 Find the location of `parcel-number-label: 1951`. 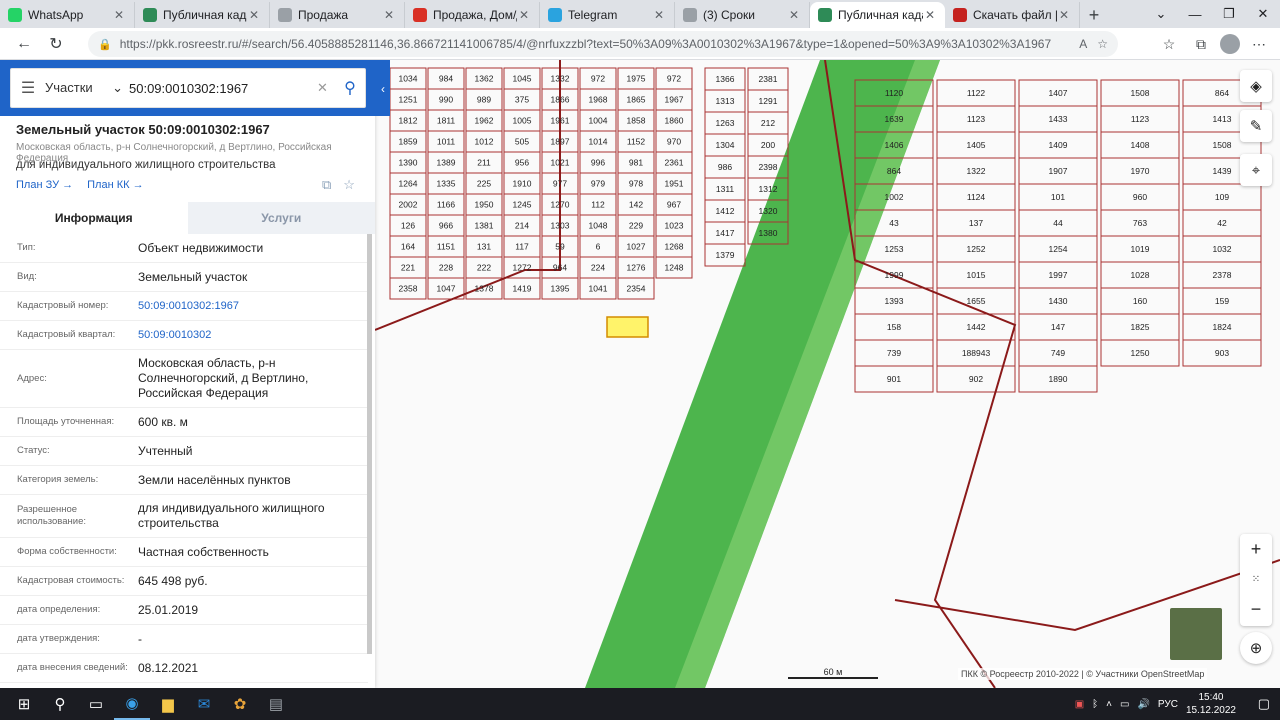

parcel-number-label: 1951 is located at coordinates (674, 184).